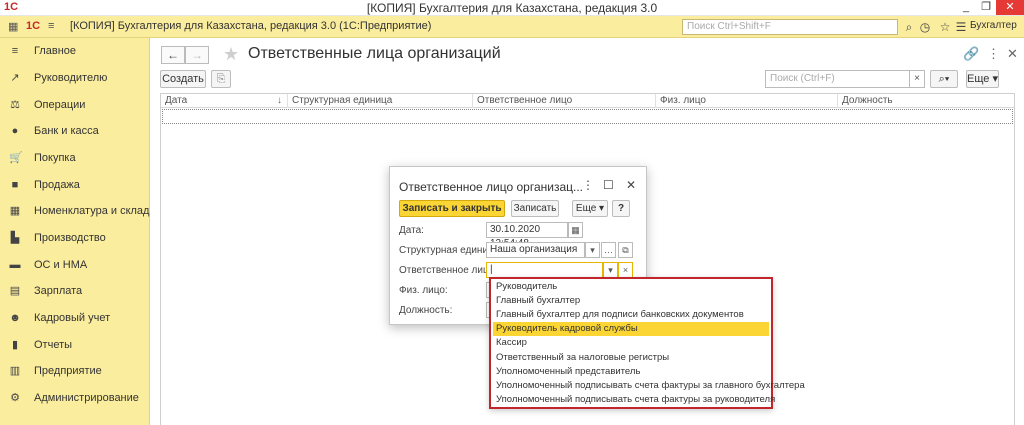 The height and width of the screenshot is (425, 1024). I want to click on sidebar-item-enterprise: ▥ Предприятие, so click(75, 371).